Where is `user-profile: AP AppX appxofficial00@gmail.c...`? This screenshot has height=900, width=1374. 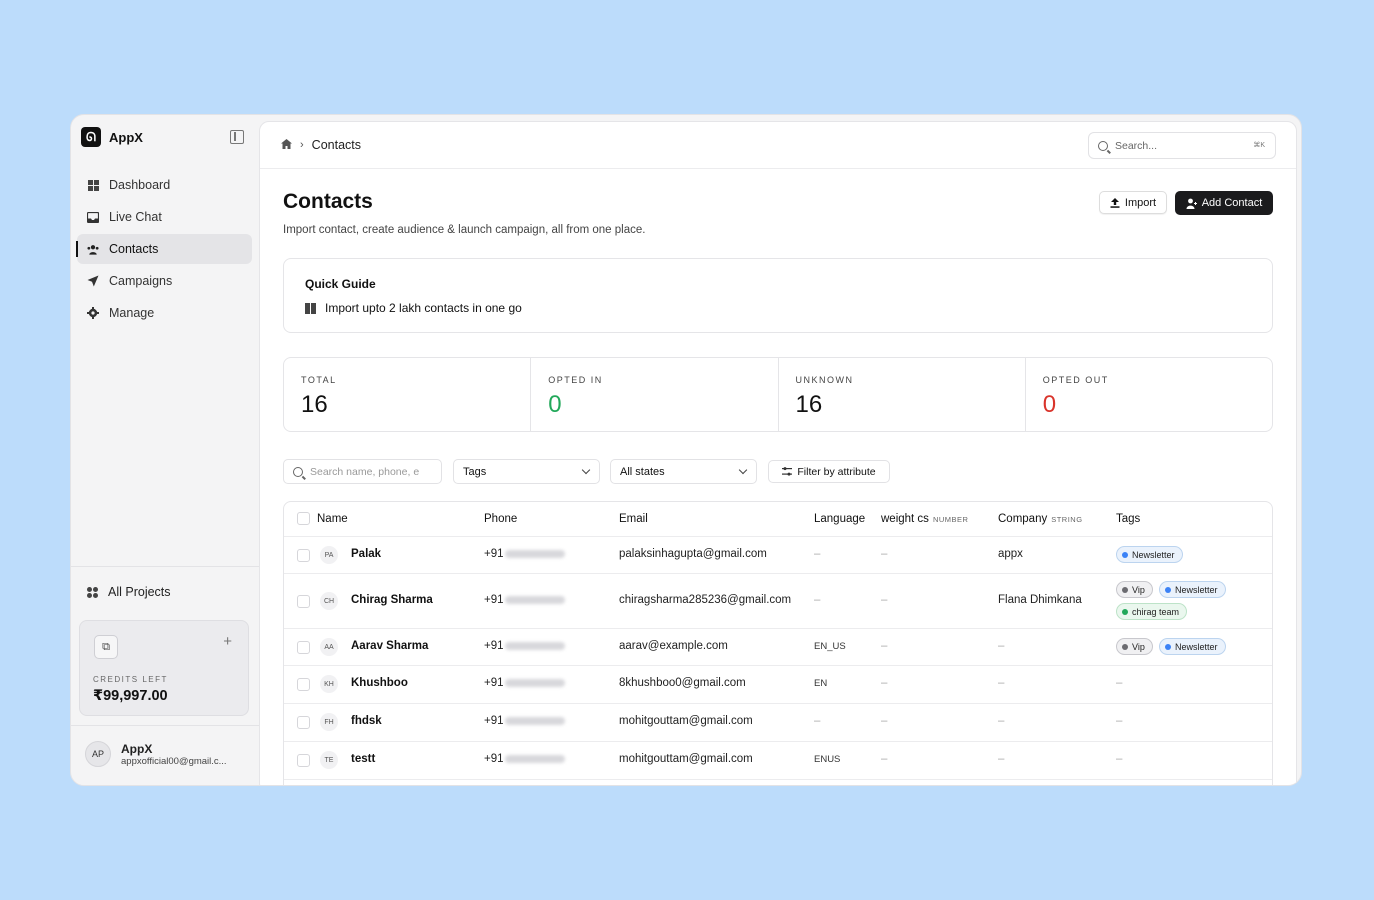
user-profile: AP AppX appxofficial00@gmail.c... is located at coordinates (156, 754).